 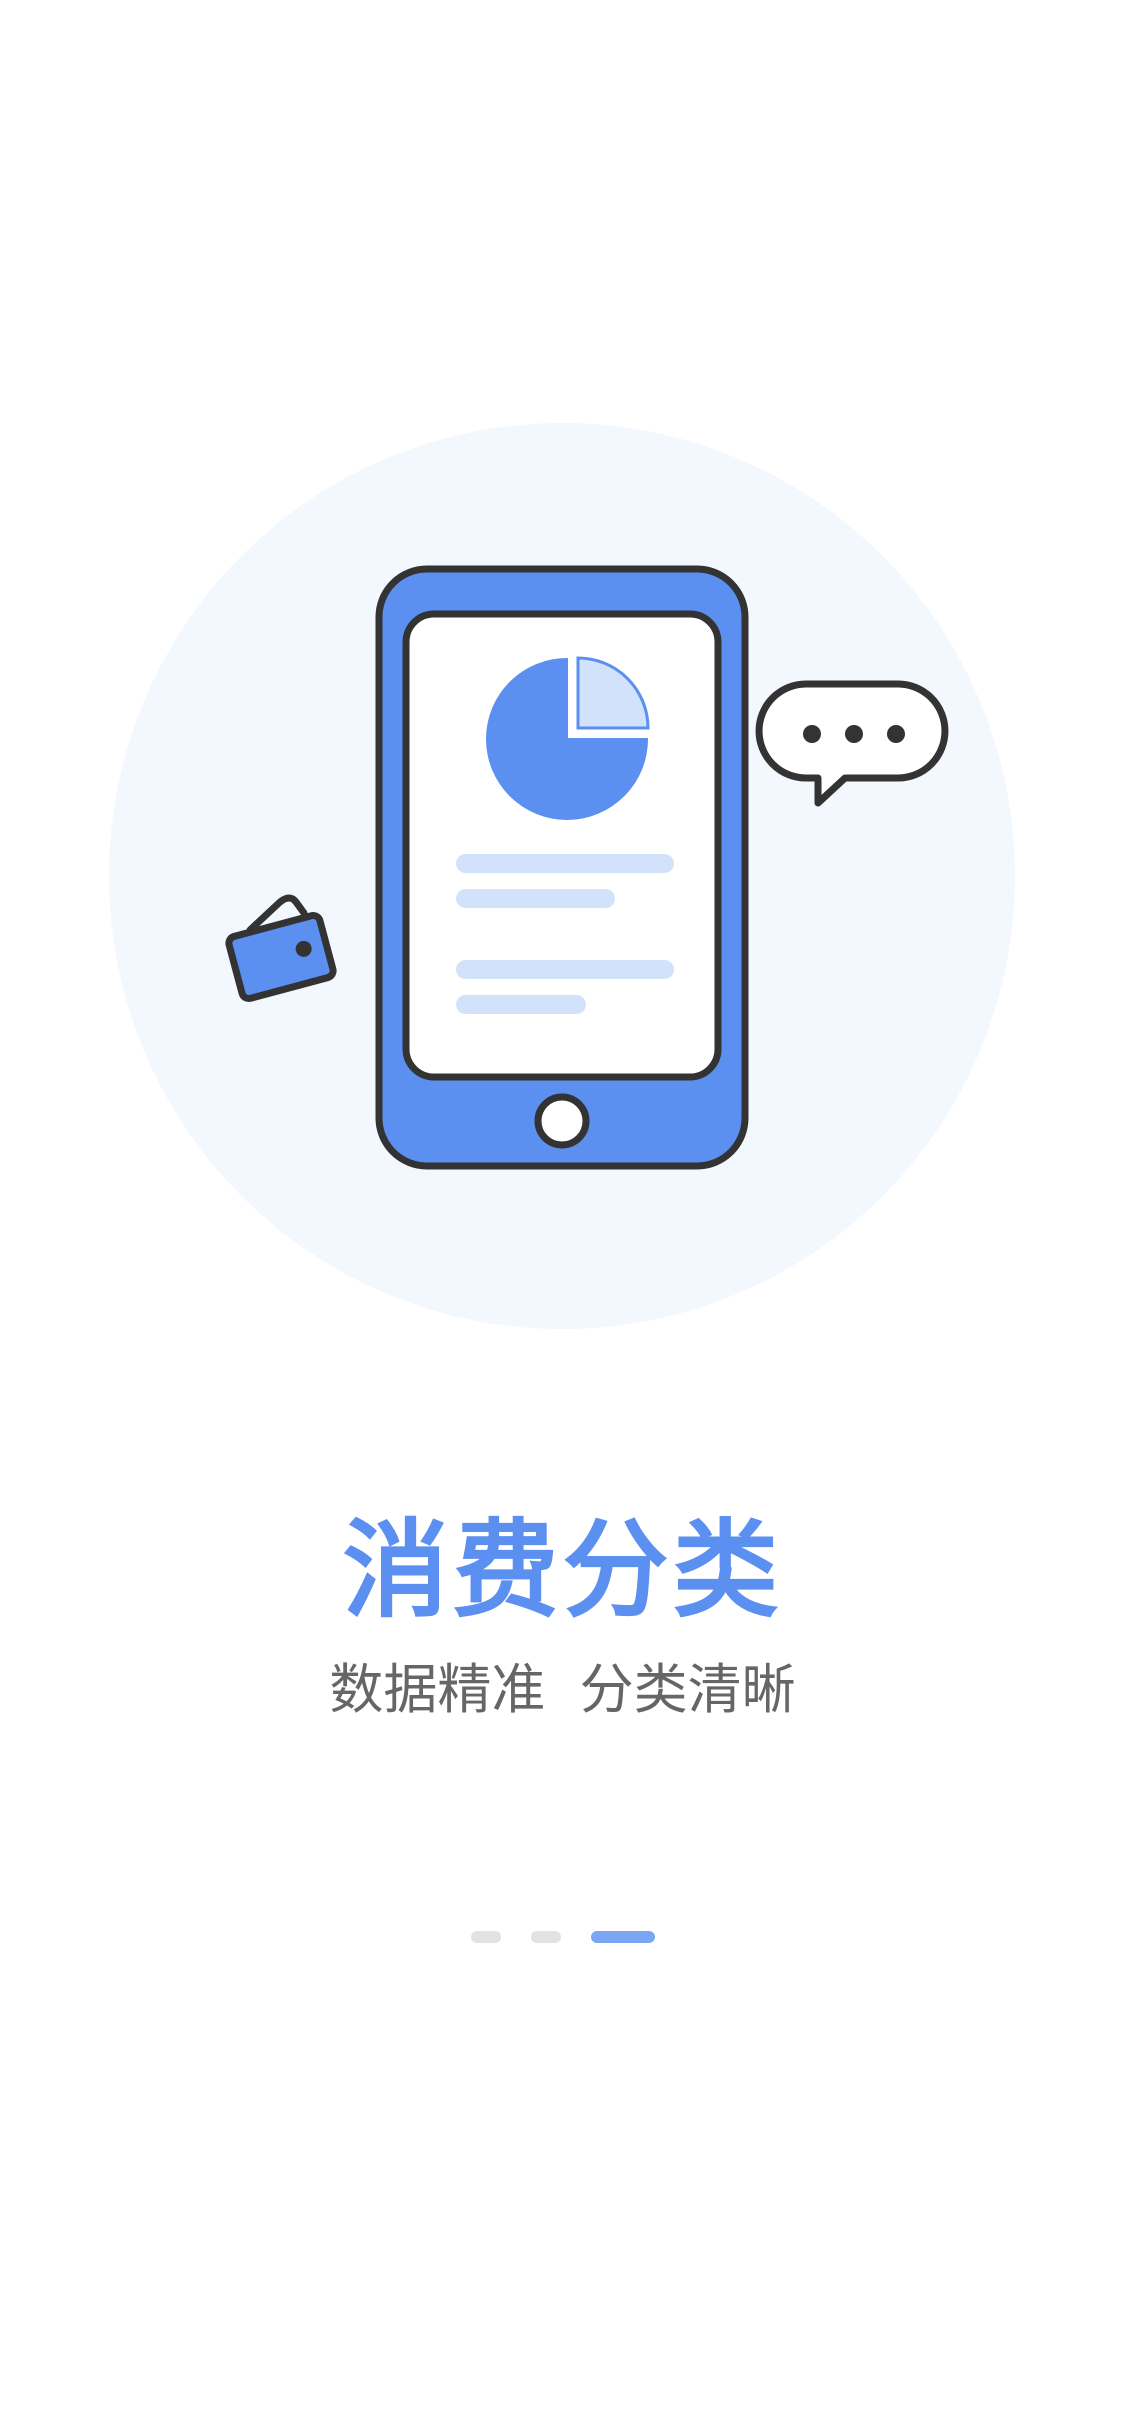 What do you see at coordinates (562, 1121) in the screenshot?
I see `home-button` at bounding box center [562, 1121].